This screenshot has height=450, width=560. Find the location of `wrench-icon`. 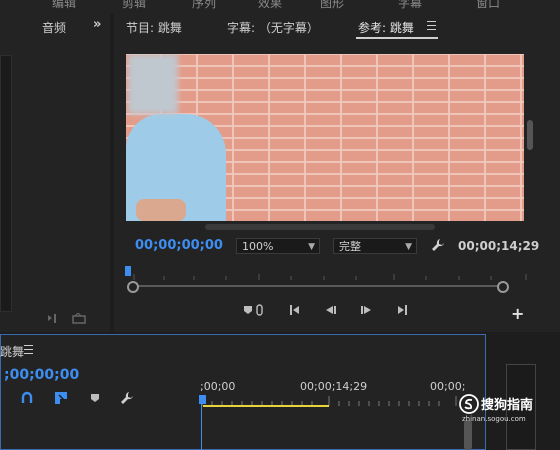

wrench-icon is located at coordinates (438, 245).